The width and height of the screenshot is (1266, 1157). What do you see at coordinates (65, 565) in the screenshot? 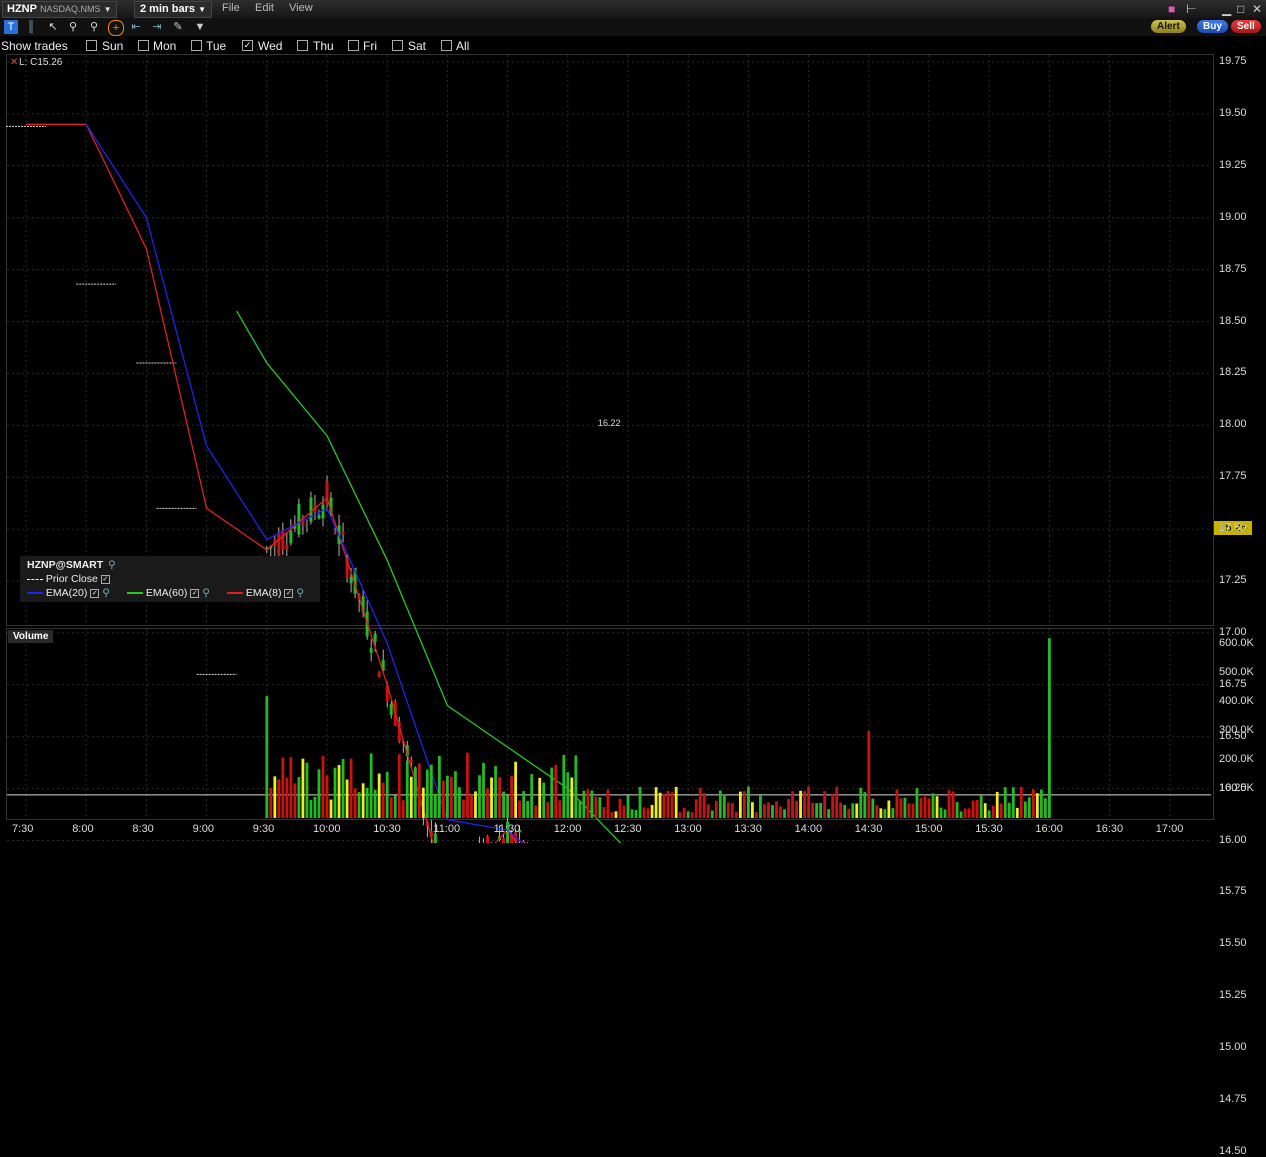
I see `legend-title: HZNP@SMART` at bounding box center [65, 565].